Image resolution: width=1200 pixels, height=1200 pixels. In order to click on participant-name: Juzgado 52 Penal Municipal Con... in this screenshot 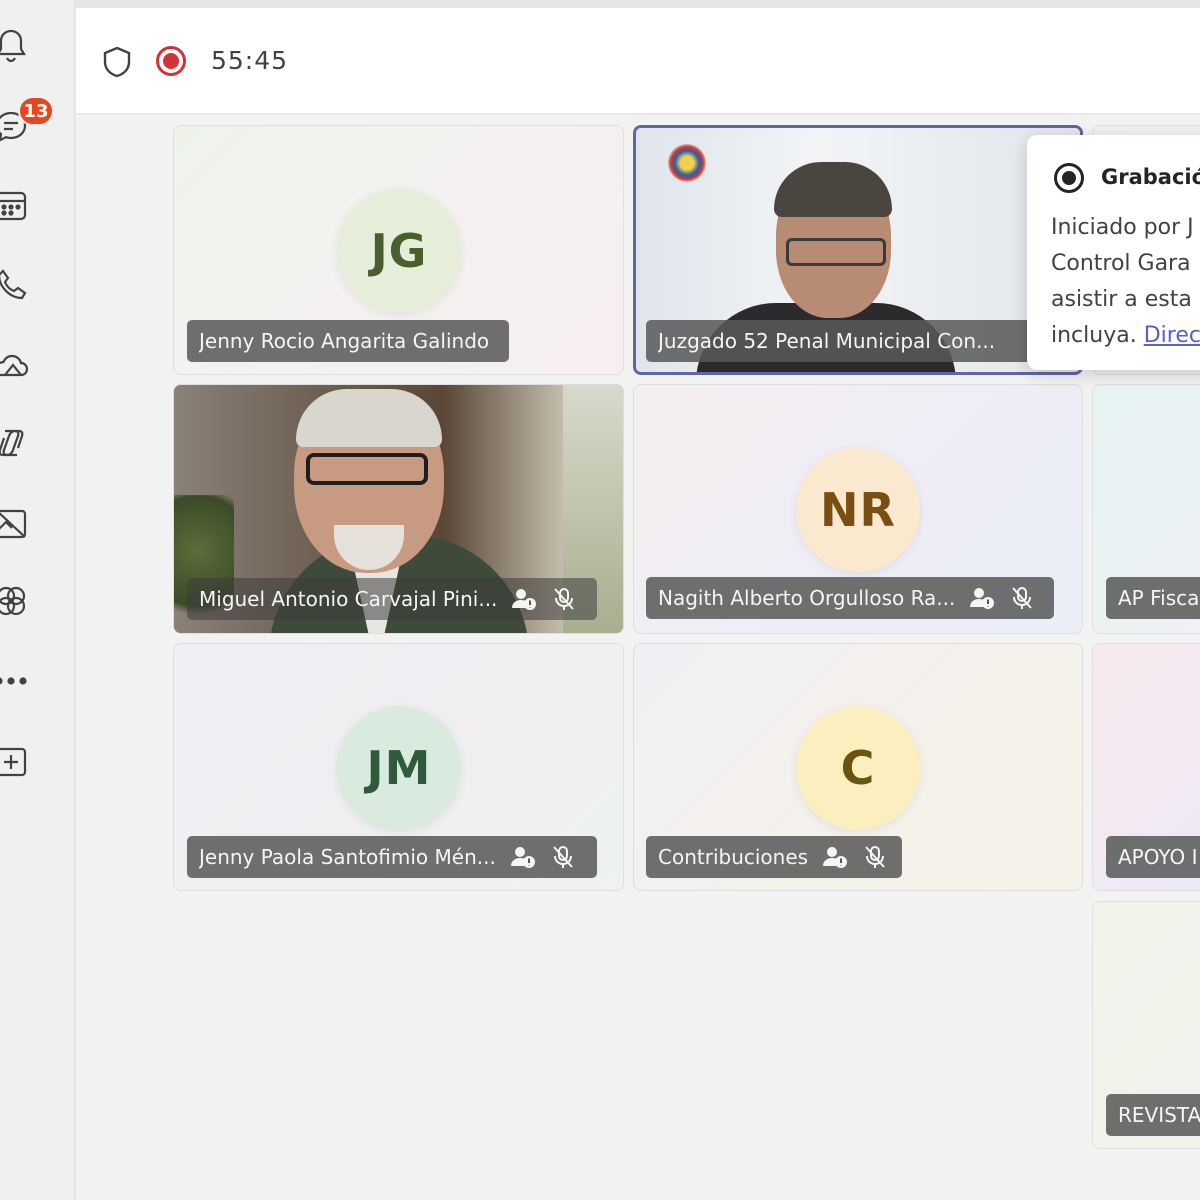, I will do `click(827, 341)`.